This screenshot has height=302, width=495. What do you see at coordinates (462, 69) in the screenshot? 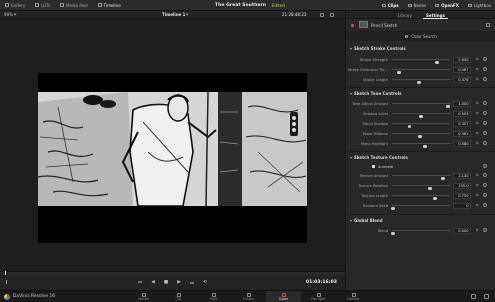
I see `param-value-field: 0.067` at bounding box center [462, 69].